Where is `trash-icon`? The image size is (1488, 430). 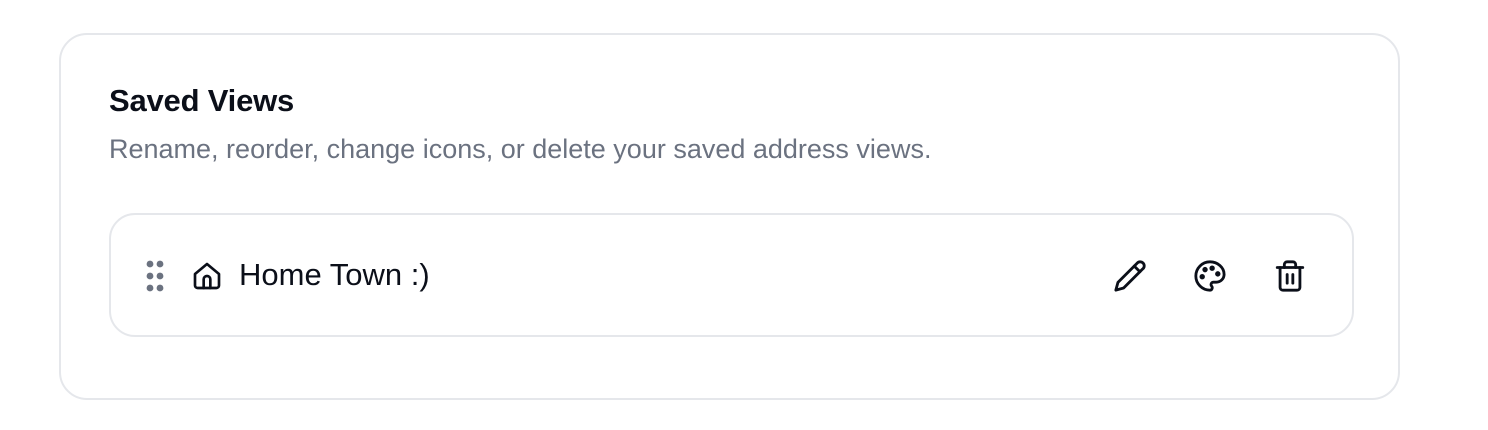 trash-icon is located at coordinates (1290, 276).